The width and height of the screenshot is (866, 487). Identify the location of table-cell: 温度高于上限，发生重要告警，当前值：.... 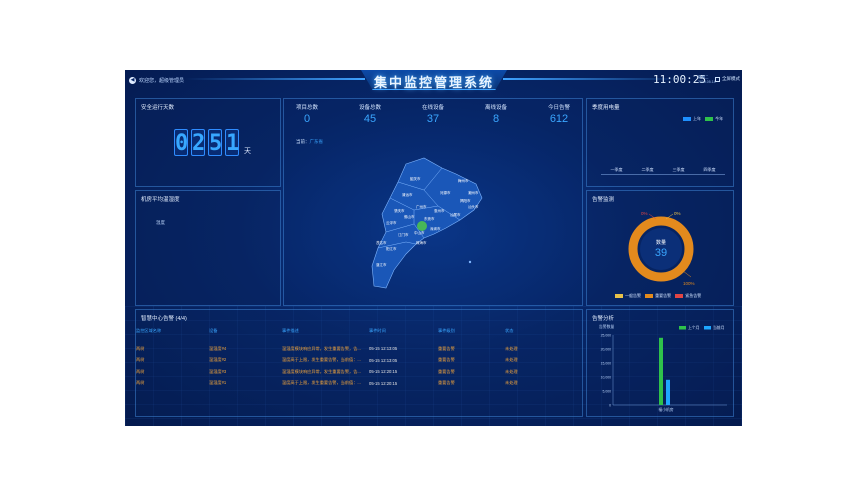
(321, 383).